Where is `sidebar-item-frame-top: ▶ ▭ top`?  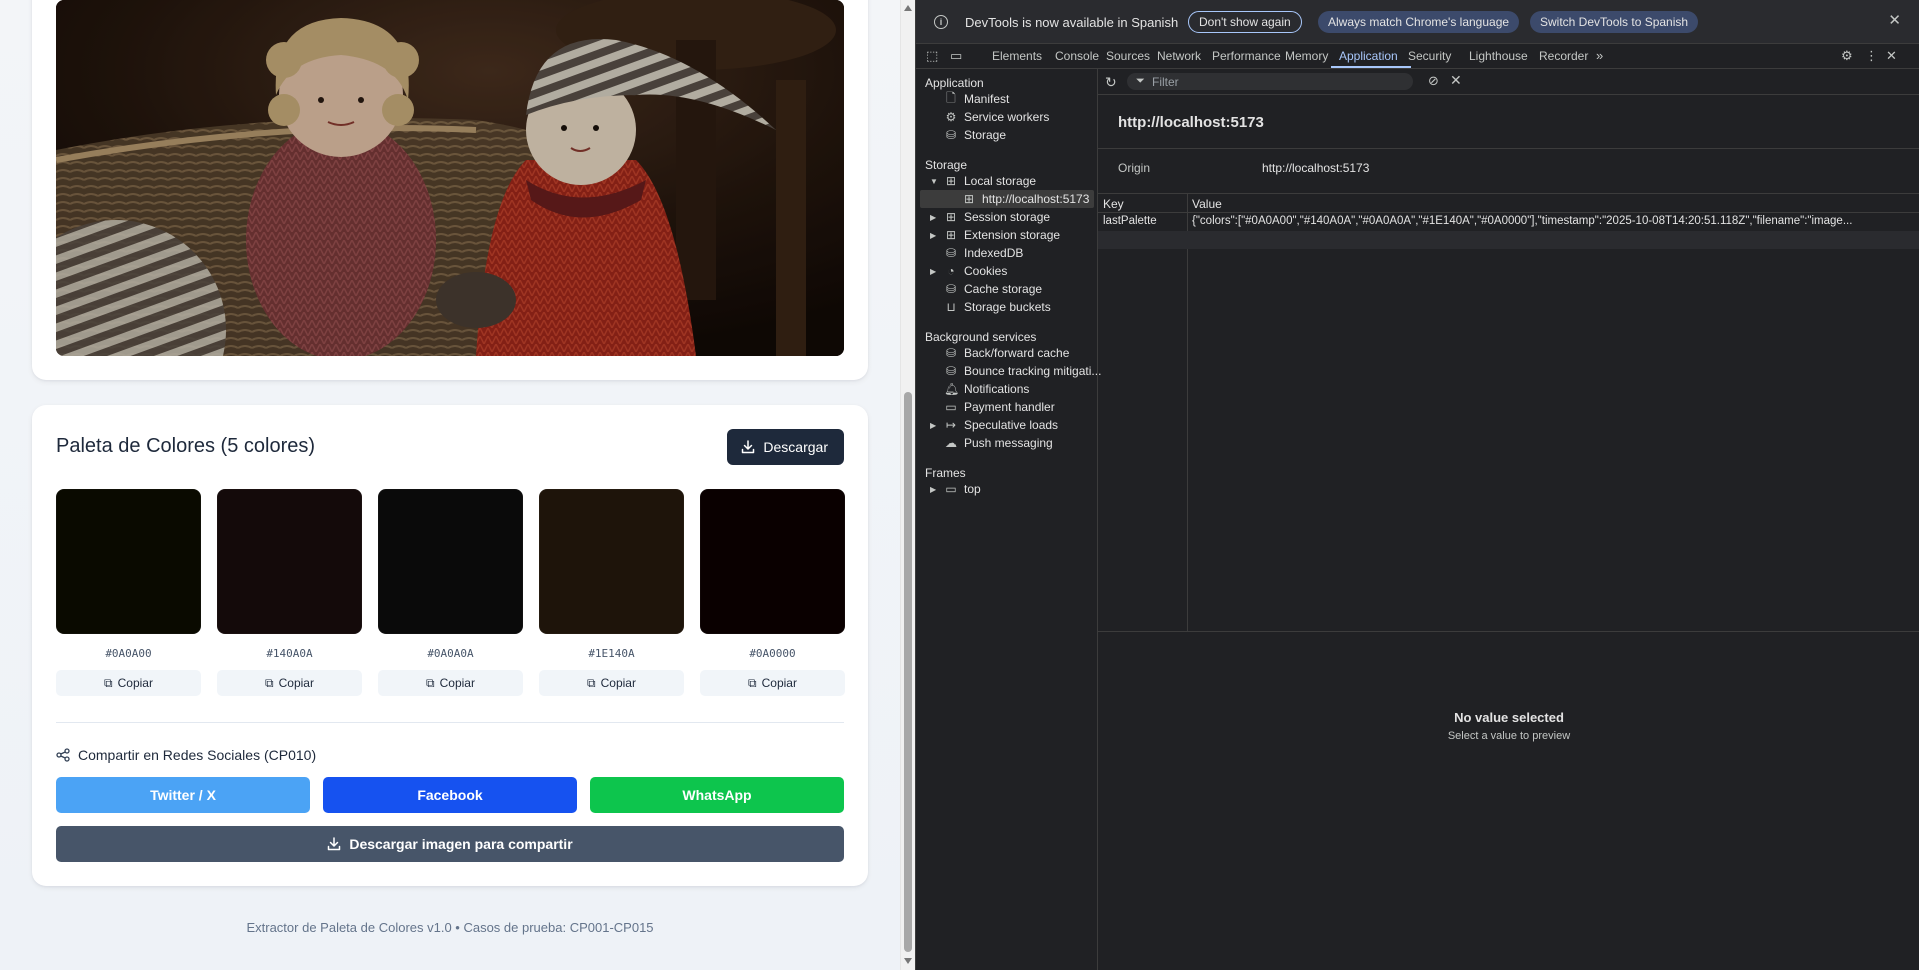
sidebar-item-frame-top: ▶ ▭ top is located at coordinates (955, 489).